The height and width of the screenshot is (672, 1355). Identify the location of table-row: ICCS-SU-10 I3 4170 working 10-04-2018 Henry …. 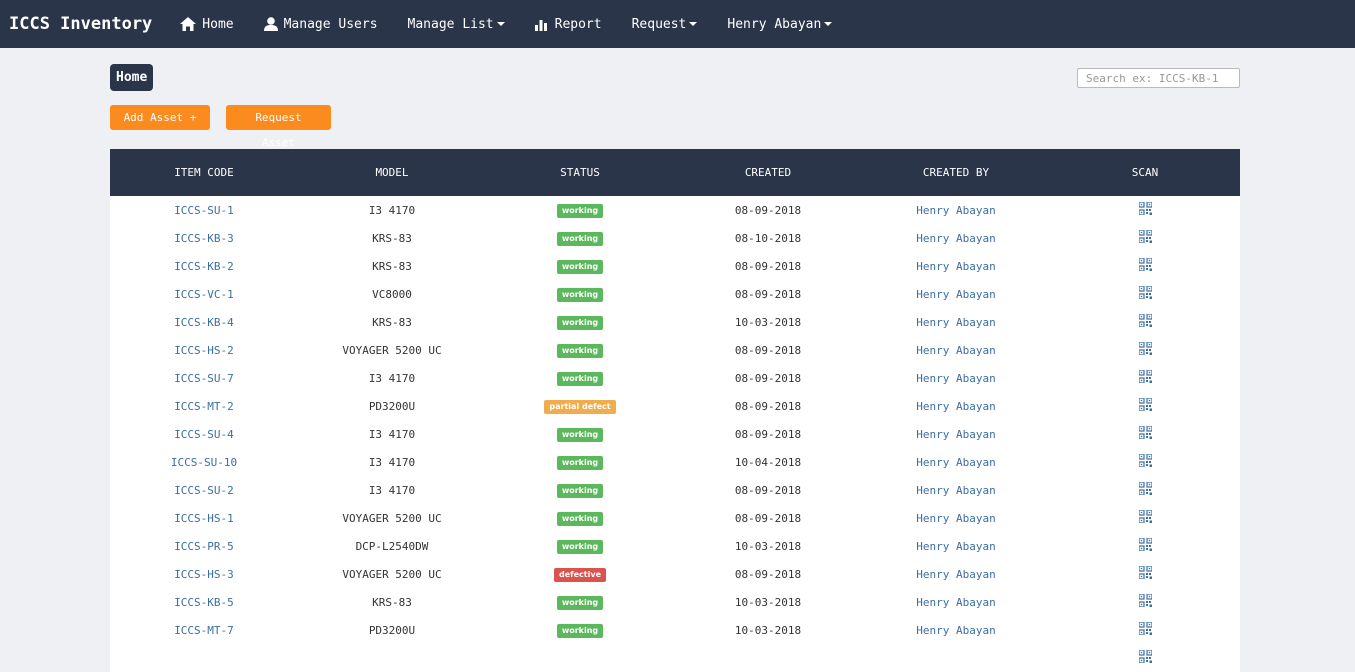
(675, 462).